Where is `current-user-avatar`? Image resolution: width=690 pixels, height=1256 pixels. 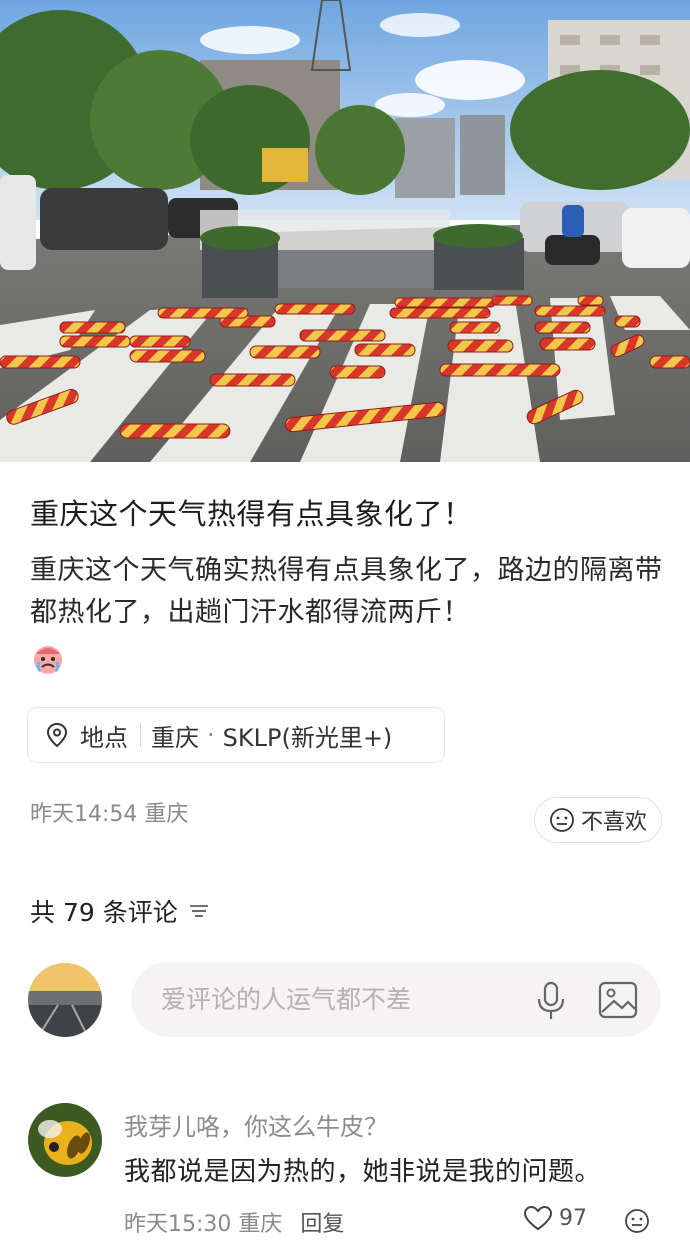 current-user-avatar is located at coordinates (65, 1000).